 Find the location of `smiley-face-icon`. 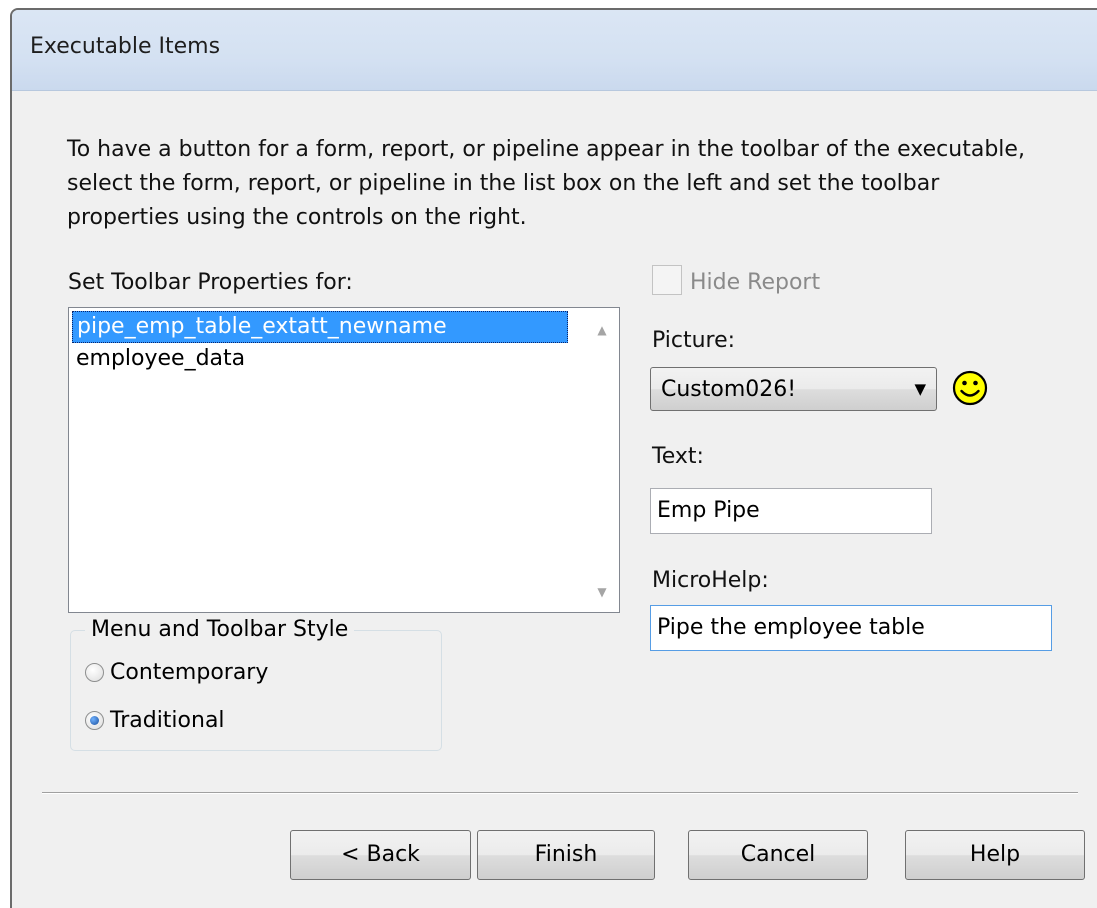

smiley-face-icon is located at coordinates (970, 388).